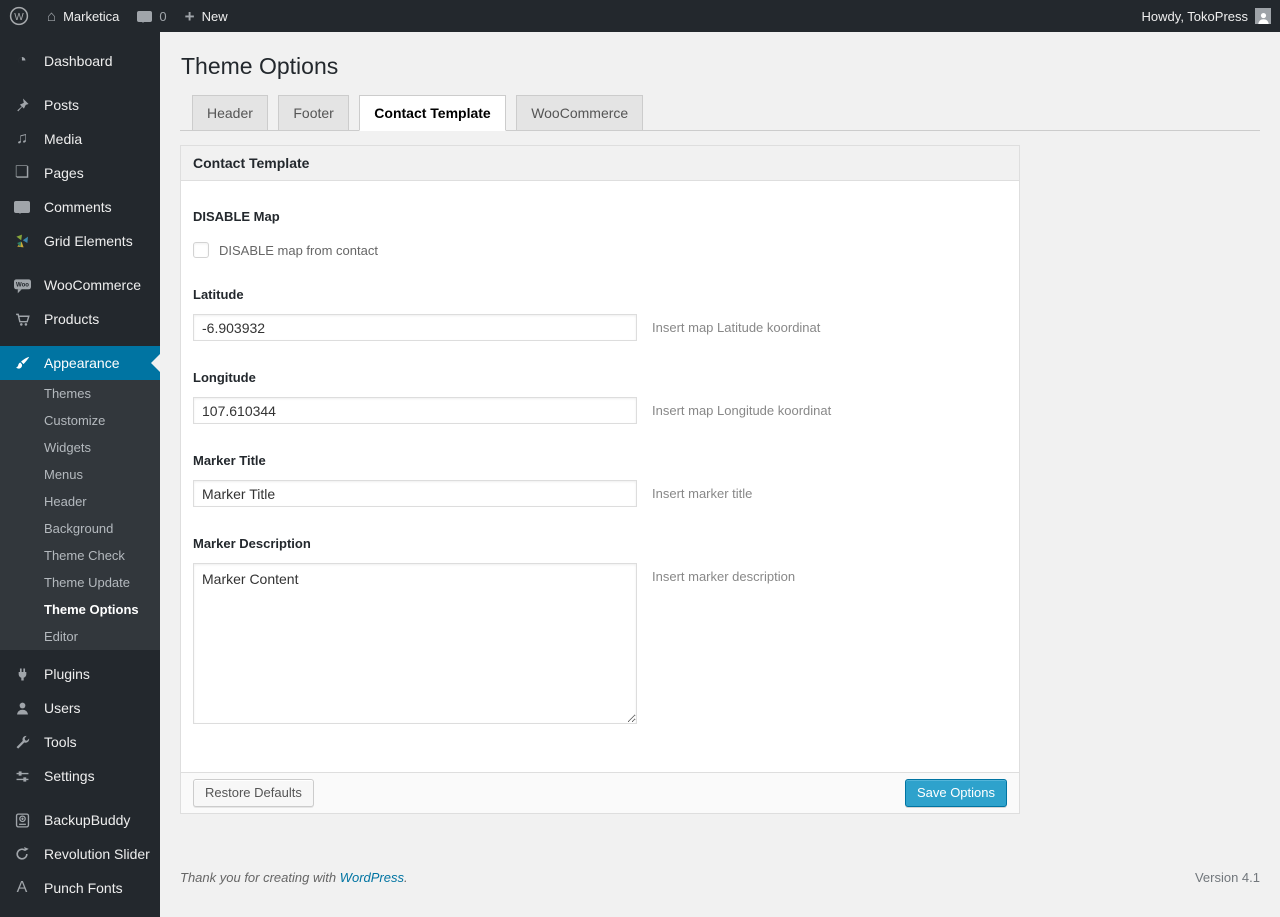  Describe the element at coordinates (22, 742) in the screenshot. I see `wrench-icon` at that location.